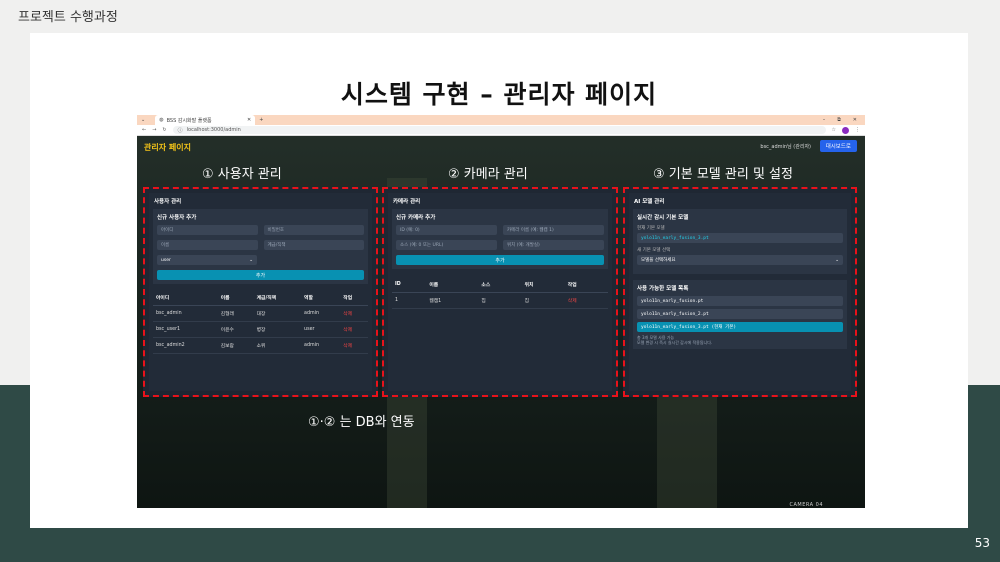  Describe the element at coordinates (500, 260) in the screenshot. I see `add-camera-button: 추가` at that location.